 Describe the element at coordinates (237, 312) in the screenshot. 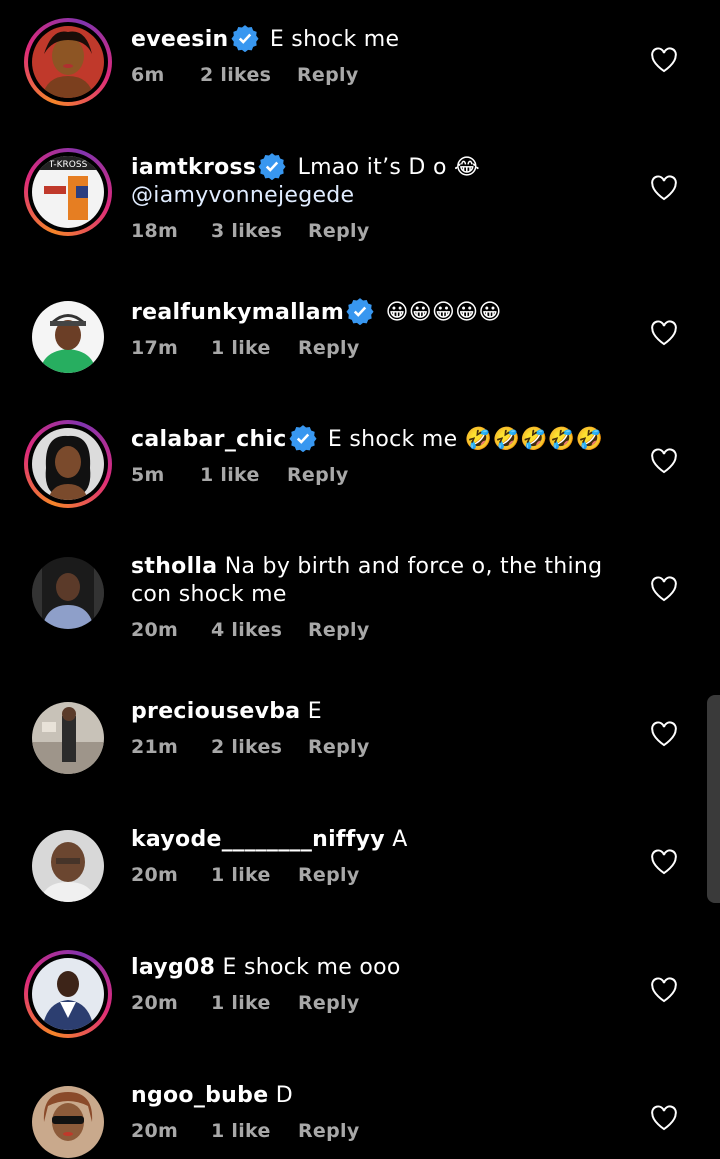

I see `comment-username: realfunkymallam` at that location.